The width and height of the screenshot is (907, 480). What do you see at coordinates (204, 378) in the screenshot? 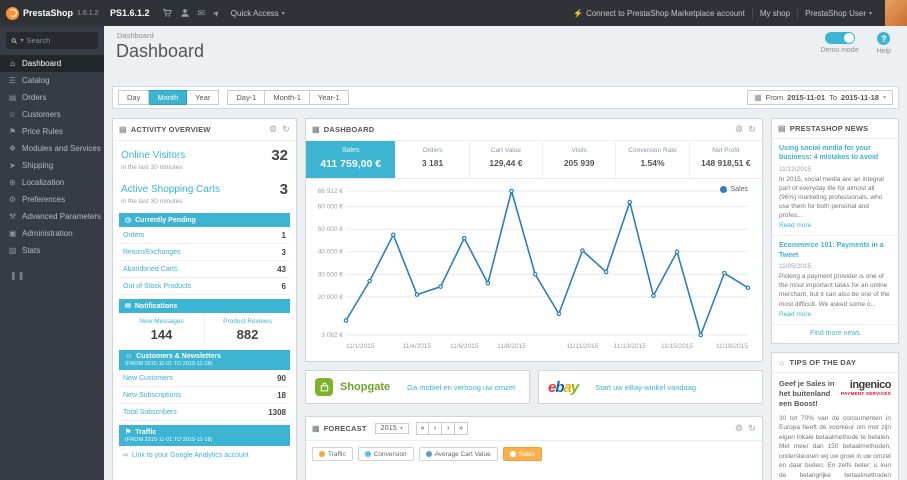
I see `new-customers-row: New Customers 90` at bounding box center [204, 378].